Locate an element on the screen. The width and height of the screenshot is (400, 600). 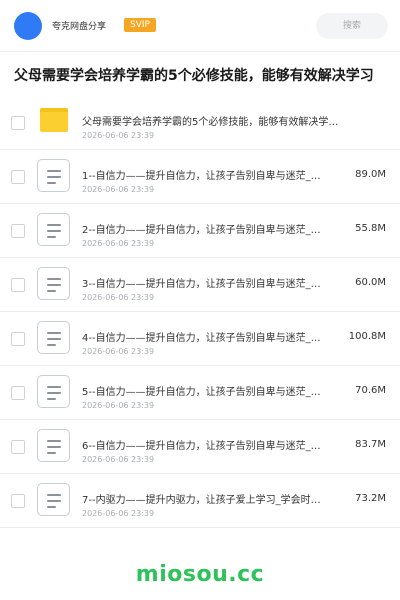
page-title: 父母需要学会培养学霸的5个必修技能，能够有效解决学习 is located at coordinates (194, 76).